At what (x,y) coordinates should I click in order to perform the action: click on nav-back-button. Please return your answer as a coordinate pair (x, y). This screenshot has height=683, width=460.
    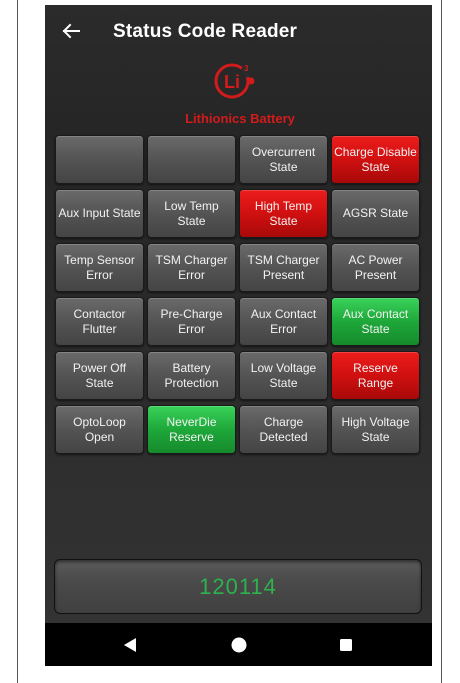
    Looking at the image, I should click on (130, 645).